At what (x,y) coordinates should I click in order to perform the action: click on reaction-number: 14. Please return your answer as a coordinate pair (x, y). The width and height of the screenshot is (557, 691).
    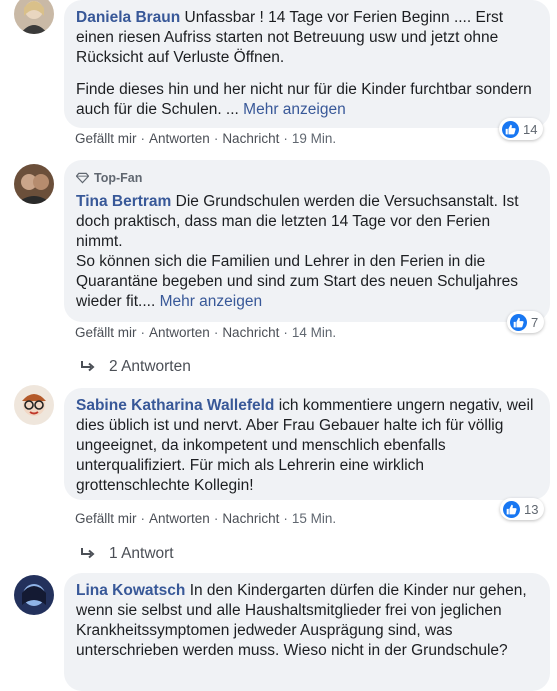
    Looking at the image, I should click on (530, 129).